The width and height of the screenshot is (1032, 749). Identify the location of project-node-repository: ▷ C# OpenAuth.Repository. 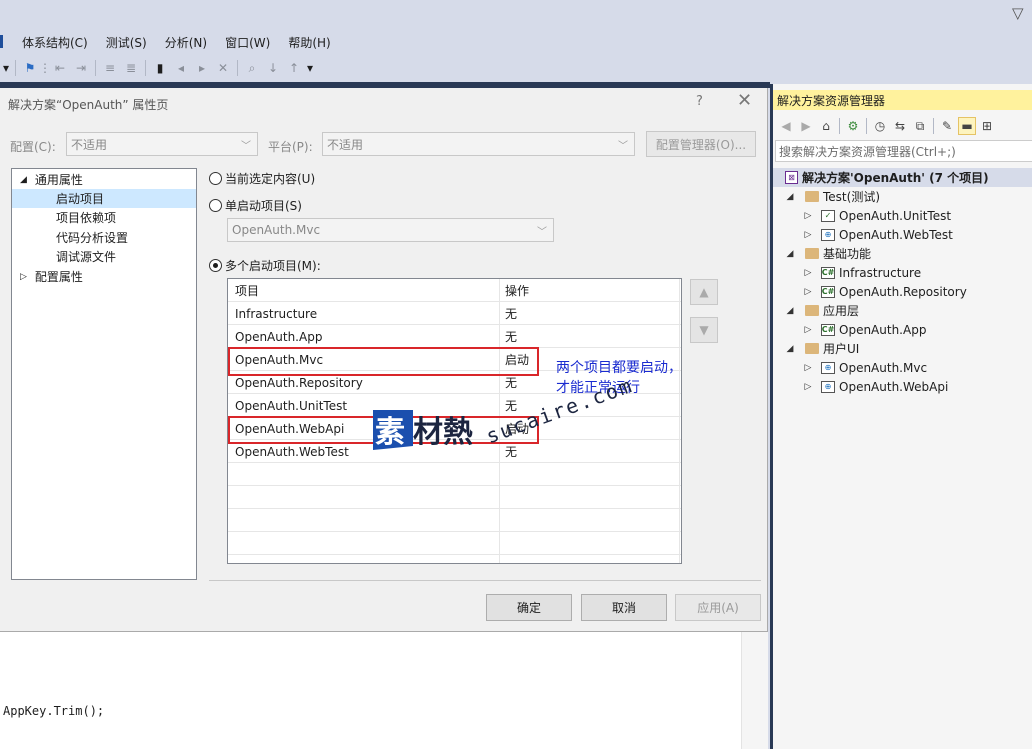
(885, 291).